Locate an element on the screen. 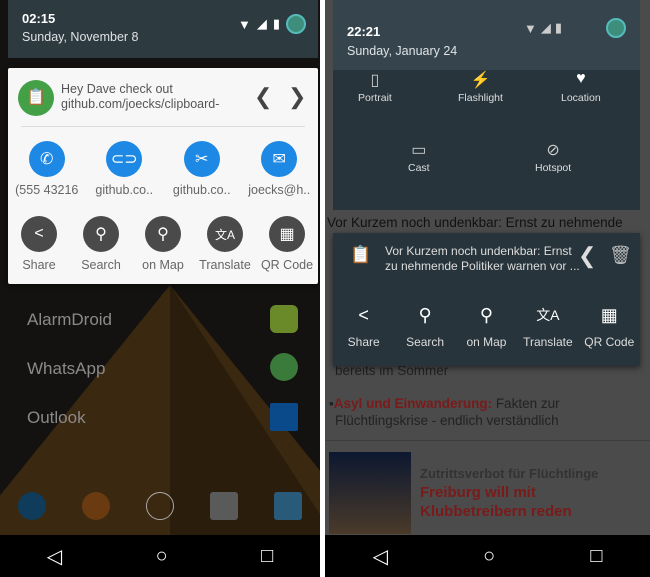 The height and width of the screenshot is (577, 650). link-rest: Fakten zur is located at coordinates (526, 403).